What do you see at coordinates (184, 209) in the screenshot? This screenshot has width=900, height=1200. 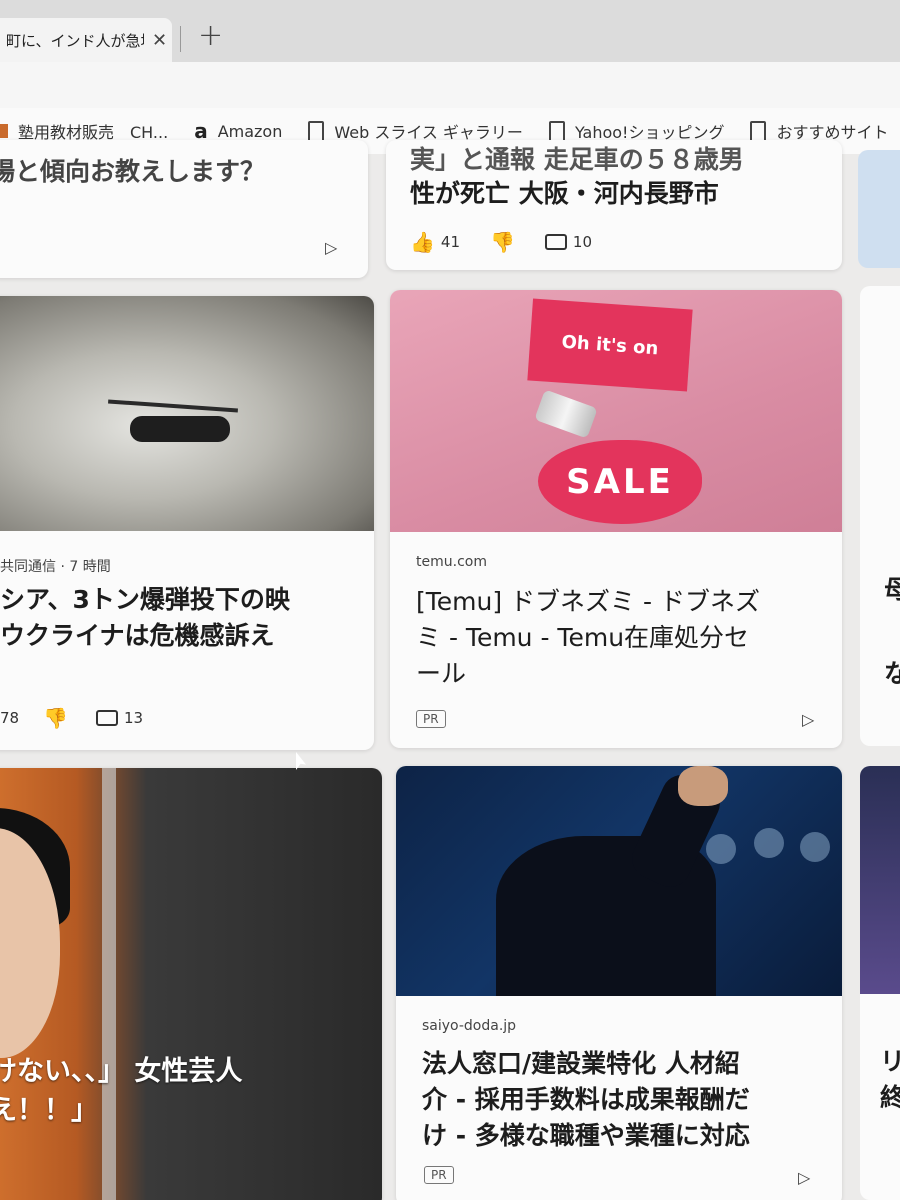 I see `news-card-top-left: 場と傾向お教えします？ ▷` at bounding box center [184, 209].